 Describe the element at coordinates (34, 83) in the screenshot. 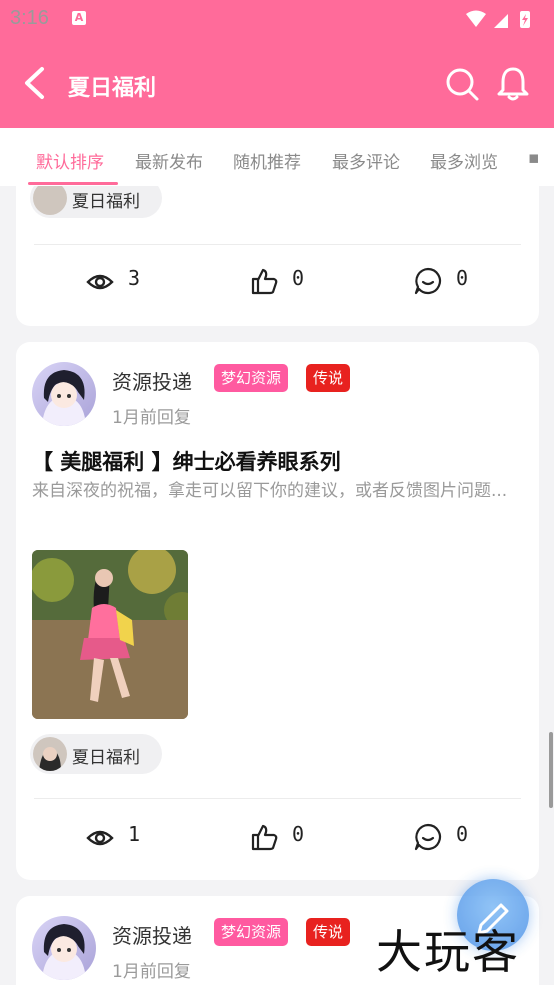

I see `back-arrow-icon` at that location.